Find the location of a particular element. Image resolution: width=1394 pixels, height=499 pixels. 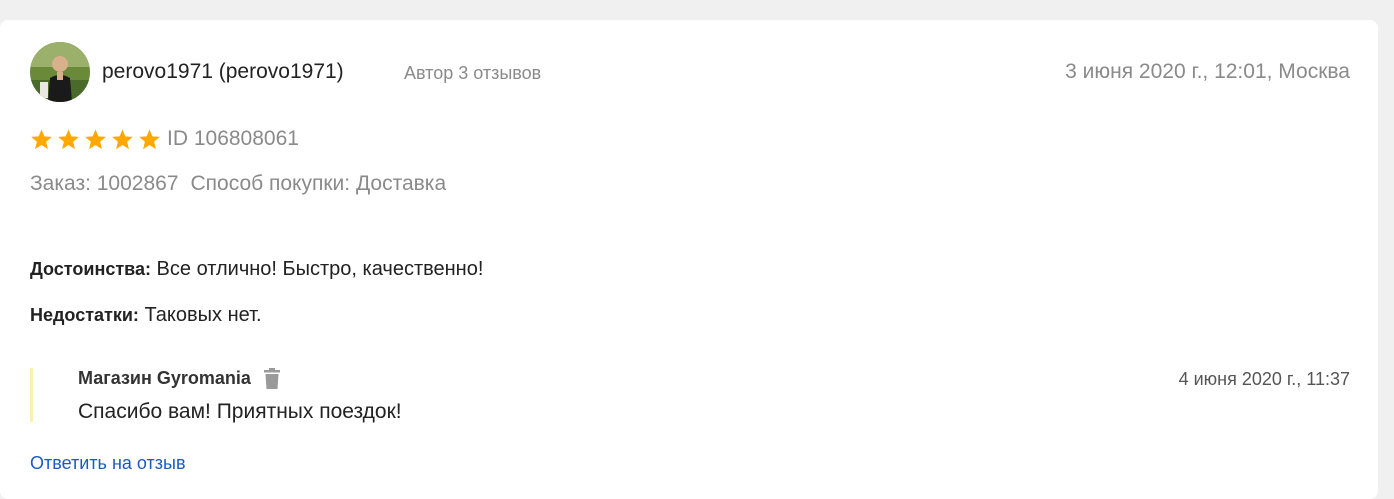

trash-icon is located at coordinates (272, 378).